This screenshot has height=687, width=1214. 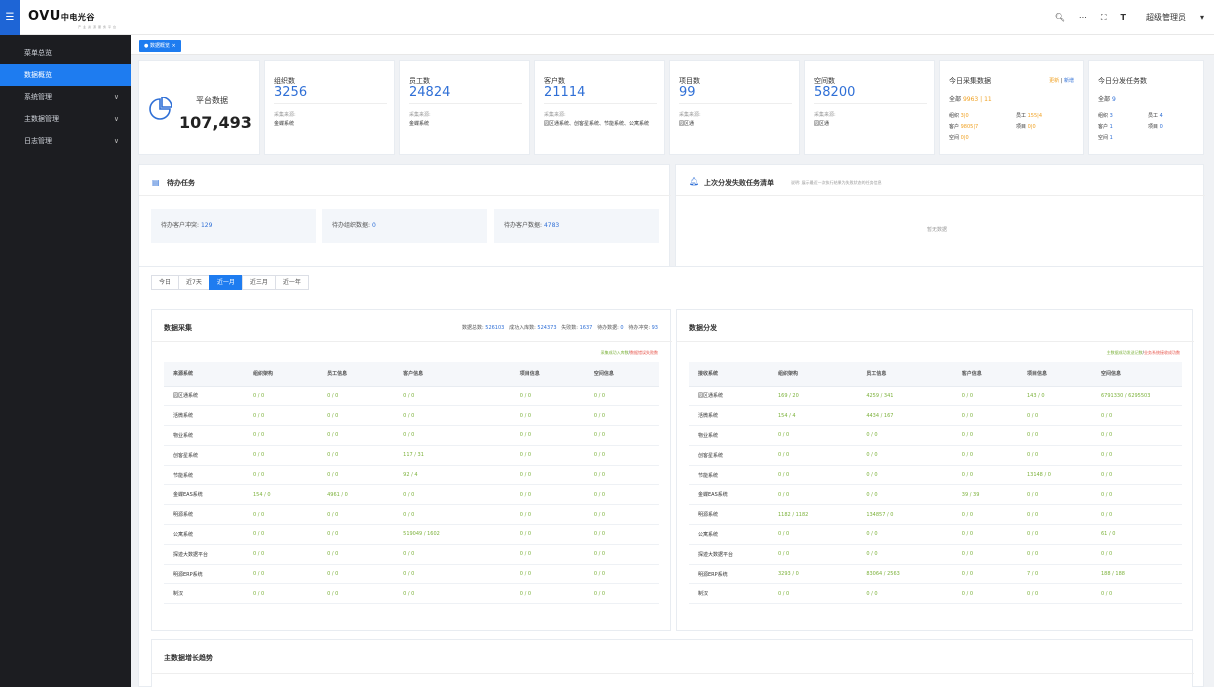 What do you see at coordinates (65, 141) in the screenshot?
I see `sidebar-item-logs: 日志管理 ∨` at bounding box center [65, 141].